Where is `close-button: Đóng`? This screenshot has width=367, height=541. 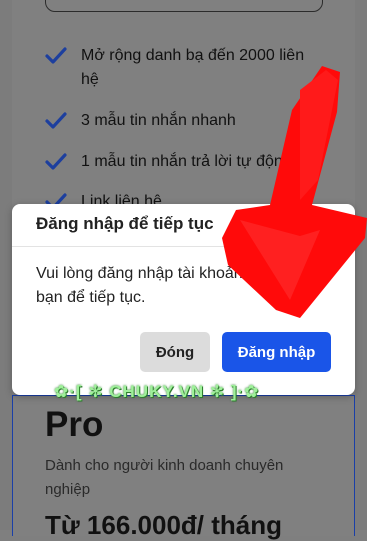 close-button: Đóng is located at coordinates (175, 352).